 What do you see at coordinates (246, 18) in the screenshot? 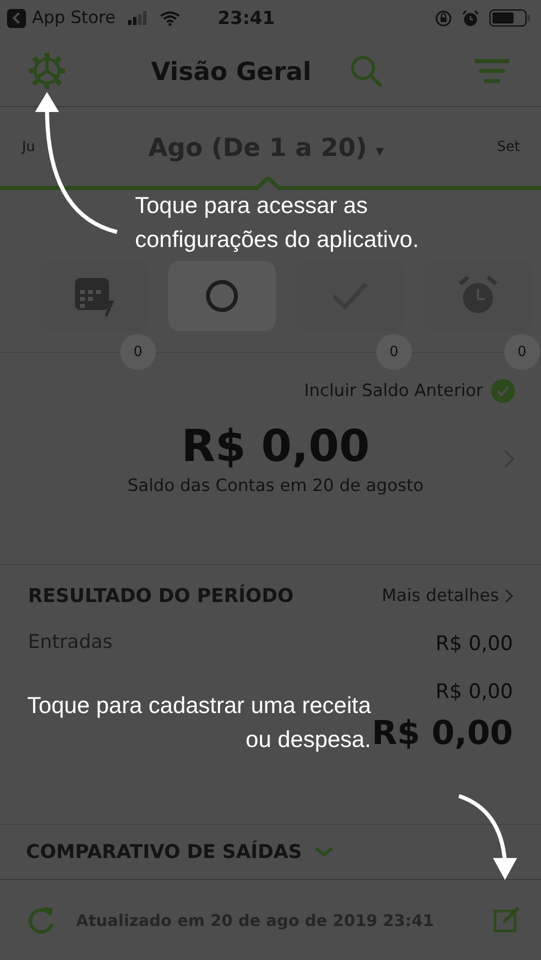
I see `status-time: 23:41` at bounding box center [246, 18].